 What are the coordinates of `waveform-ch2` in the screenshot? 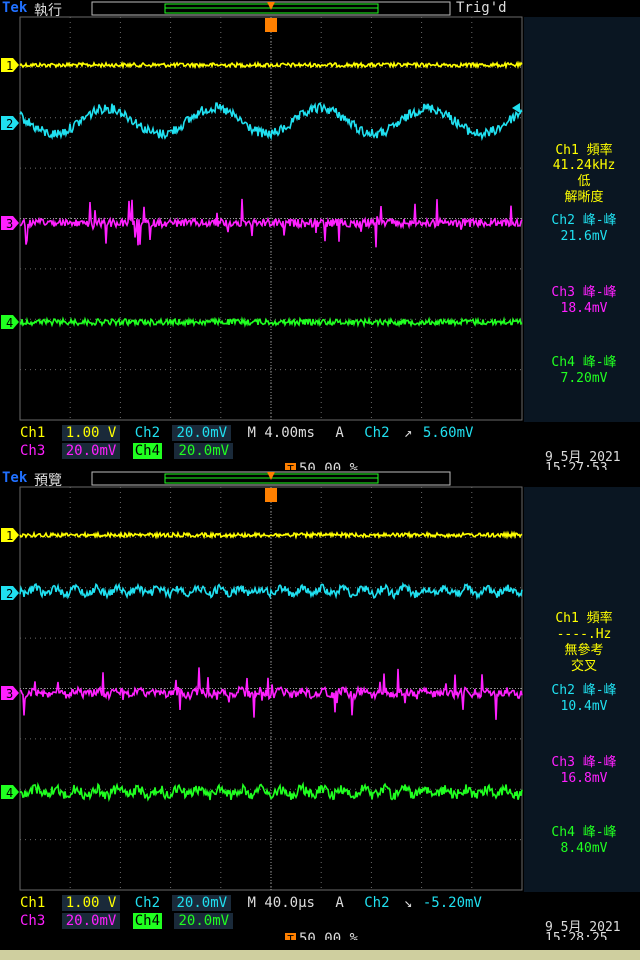 It's located at (271, 122).